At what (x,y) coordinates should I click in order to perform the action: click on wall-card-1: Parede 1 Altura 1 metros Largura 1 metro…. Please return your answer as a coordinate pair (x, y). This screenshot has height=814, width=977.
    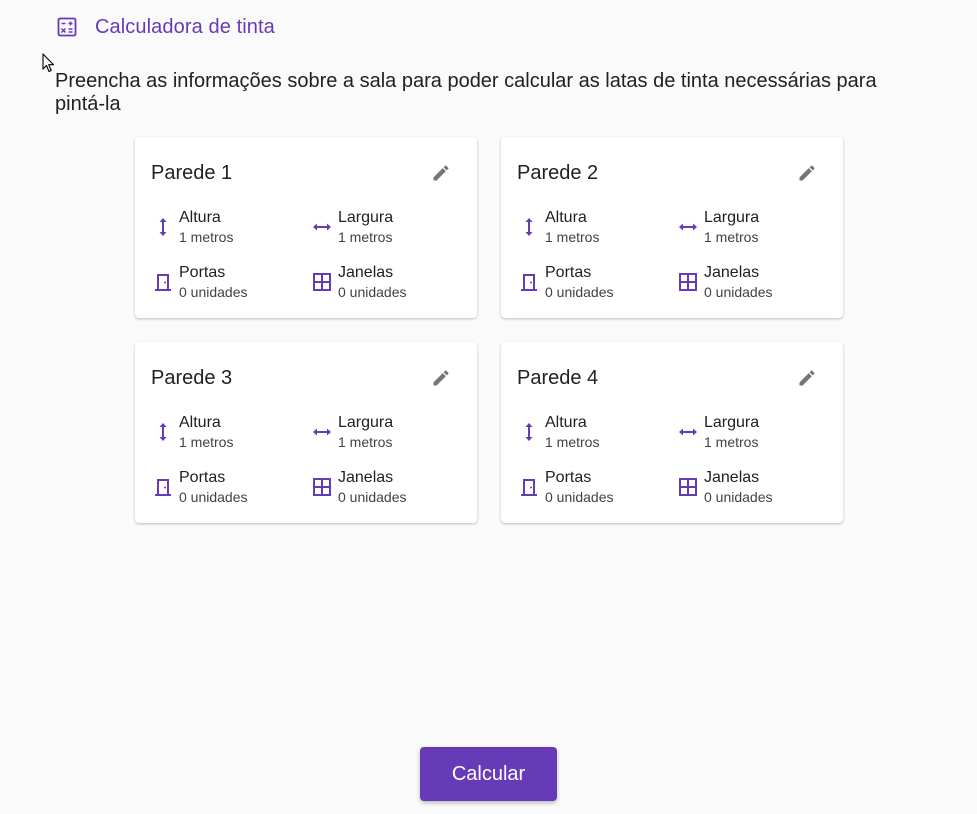
    Looking at the image, I should click on (306, 227).